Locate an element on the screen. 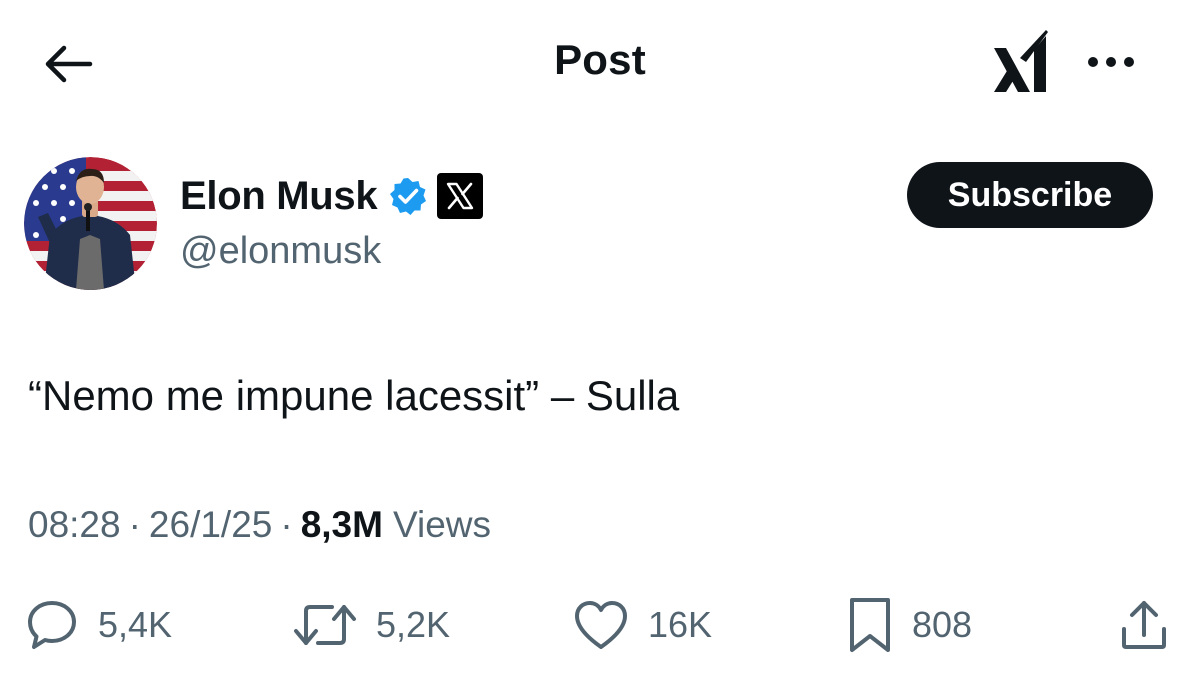 This screenshot has height=686, width=1200. avatar-image is located at coordinates (90, 223).